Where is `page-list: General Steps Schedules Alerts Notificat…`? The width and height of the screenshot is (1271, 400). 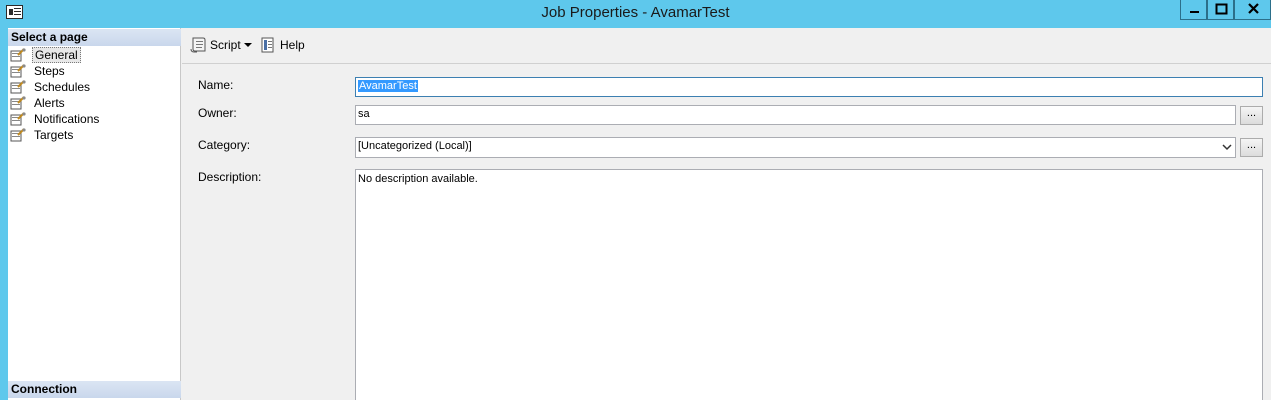
page-list: General Steps Schedules Alerts Notificat… is located at coordinates (55, 95).